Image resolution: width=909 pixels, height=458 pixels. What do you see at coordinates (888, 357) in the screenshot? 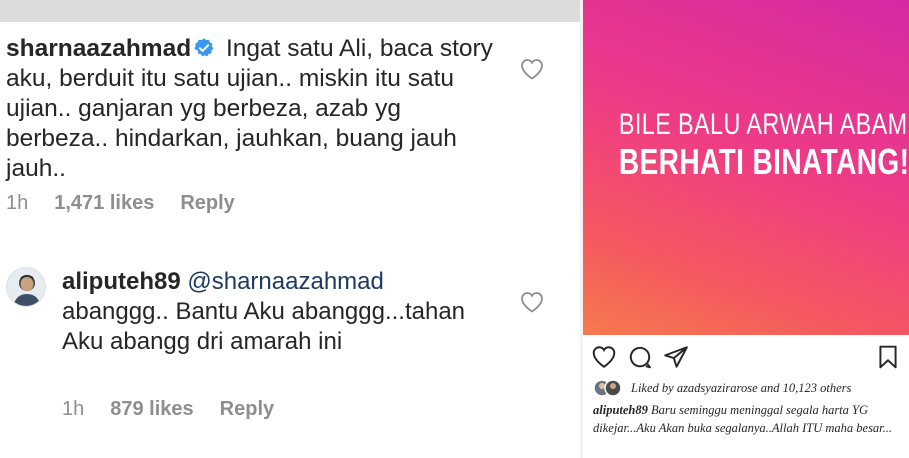
I see `bookmark-icon` at bounding box center [888, 357].